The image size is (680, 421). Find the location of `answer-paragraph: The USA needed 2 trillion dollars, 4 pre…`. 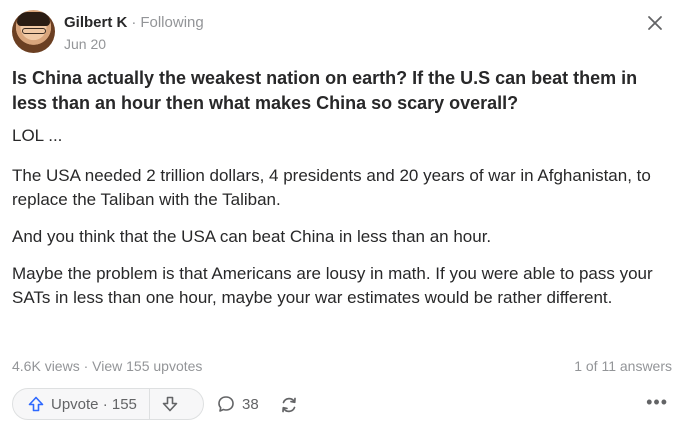

answer-paragraph: The USA needed 2 trillion dollars, 4 pre… is located at coordinates (331, 187).